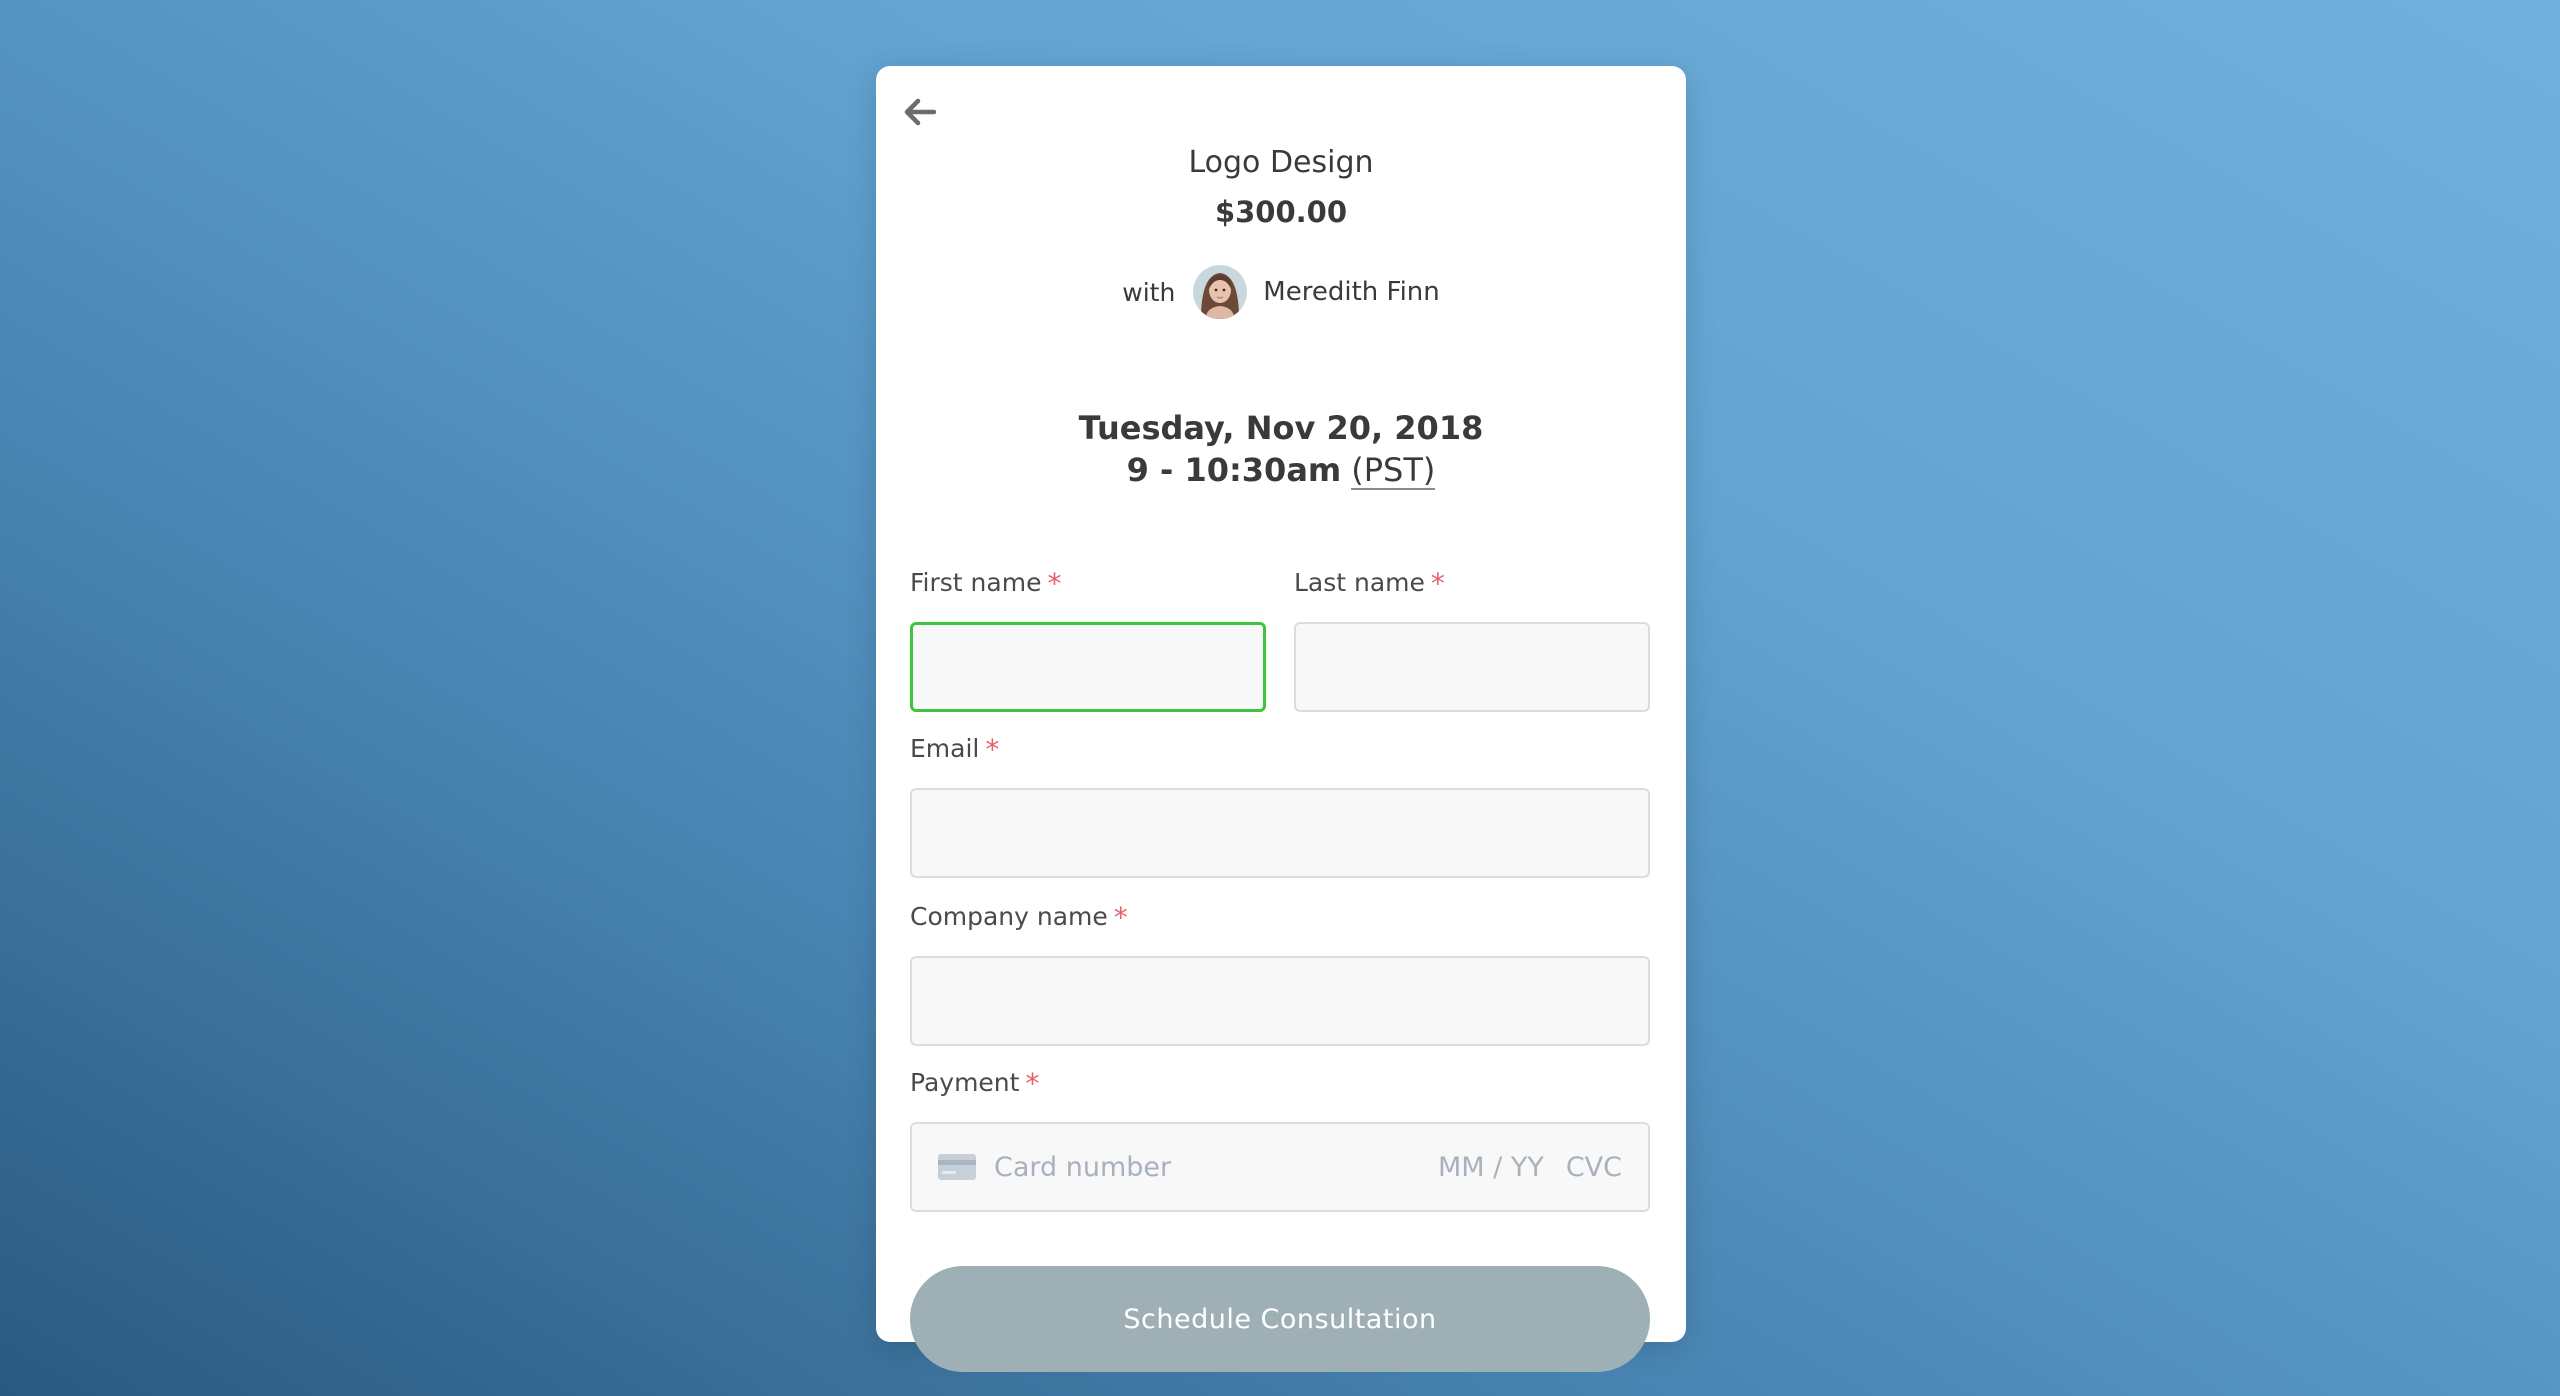 The image size is (2560, 1396). Describe the element at coordinates (976, 582) in the screenshot. I see `first-name-label-text: First name` at that location.